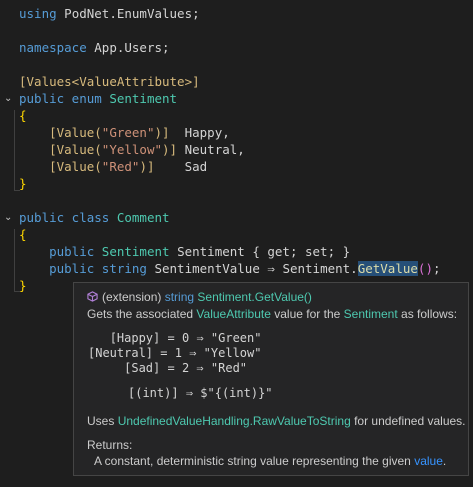  Describe the element at coordinates (236, 338) in the screenshot. I see `mapping-value: "Green"` at that location.